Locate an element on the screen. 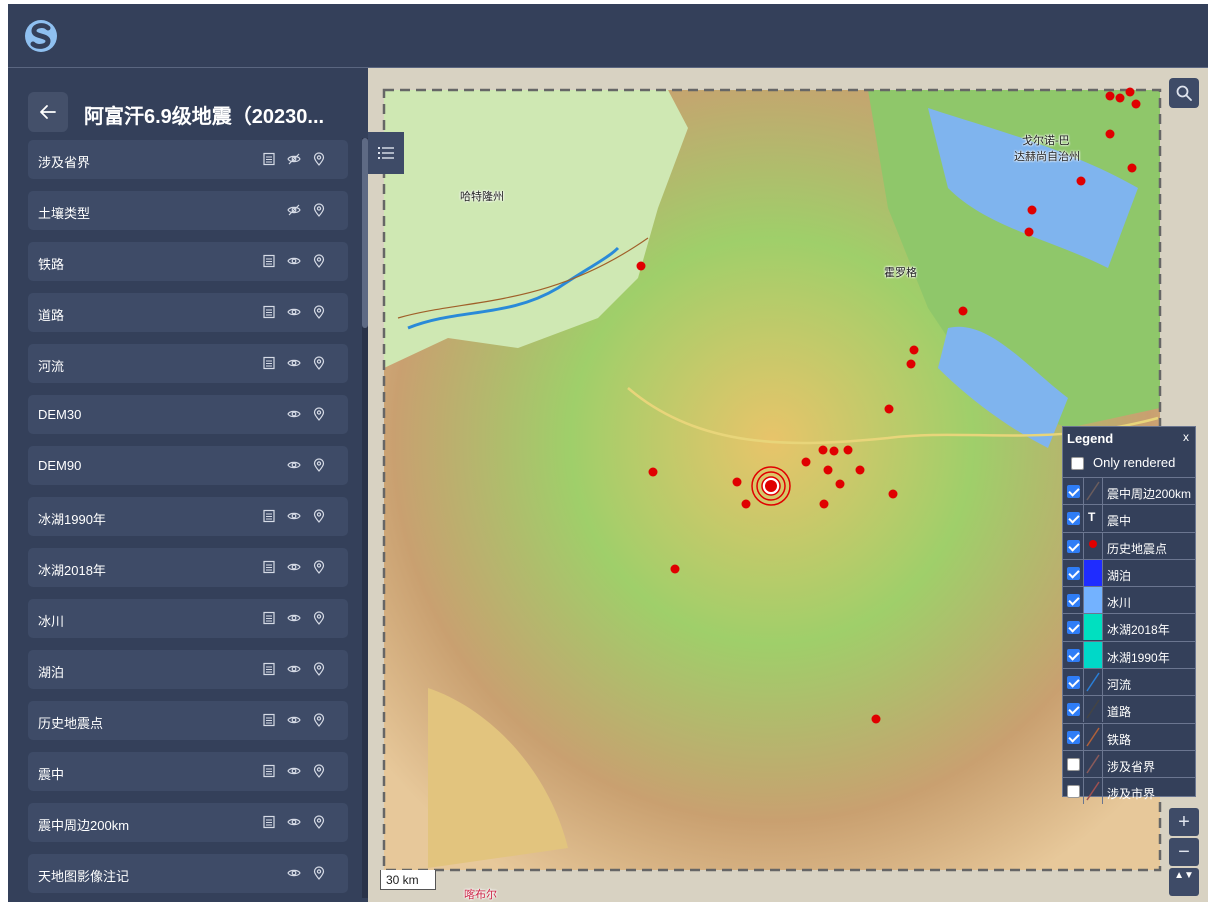 The height and width of the screenshot is (910, 1214). layer-item: 涉及省界 is located at coordinates (188, 159).